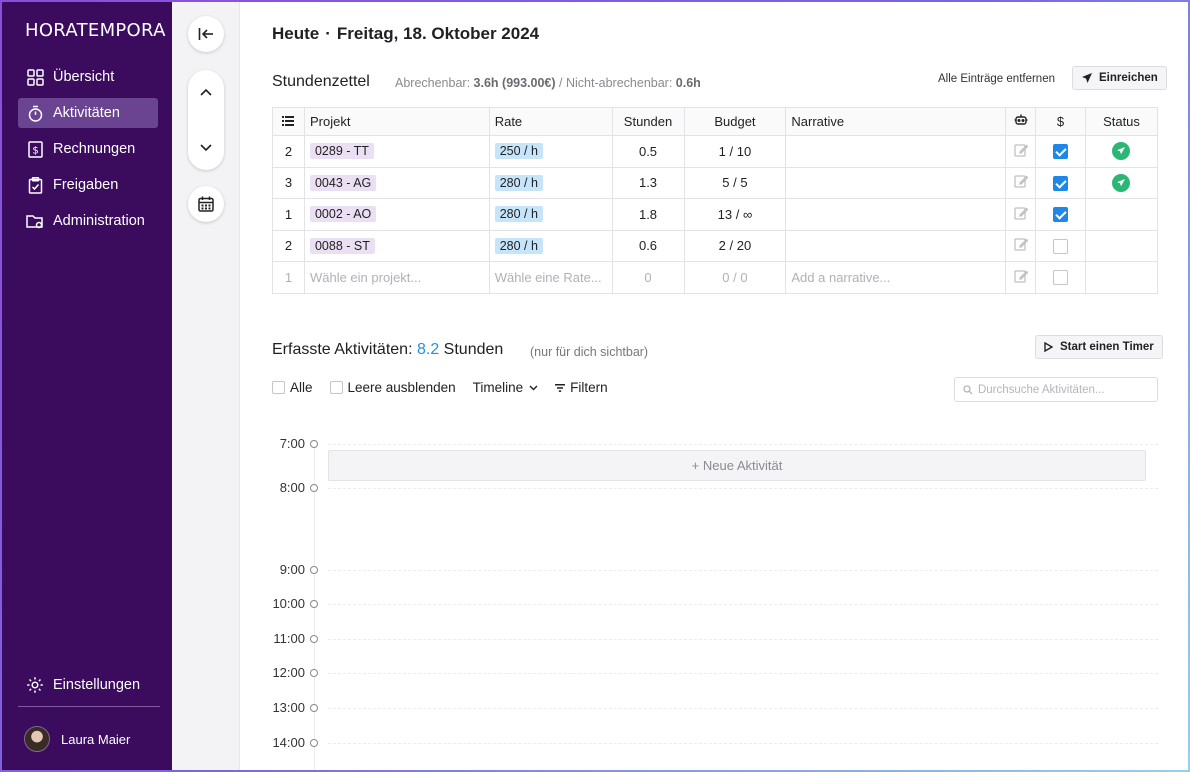  I want to click on sidebar-item-administration: Administration, so click(88, 221).